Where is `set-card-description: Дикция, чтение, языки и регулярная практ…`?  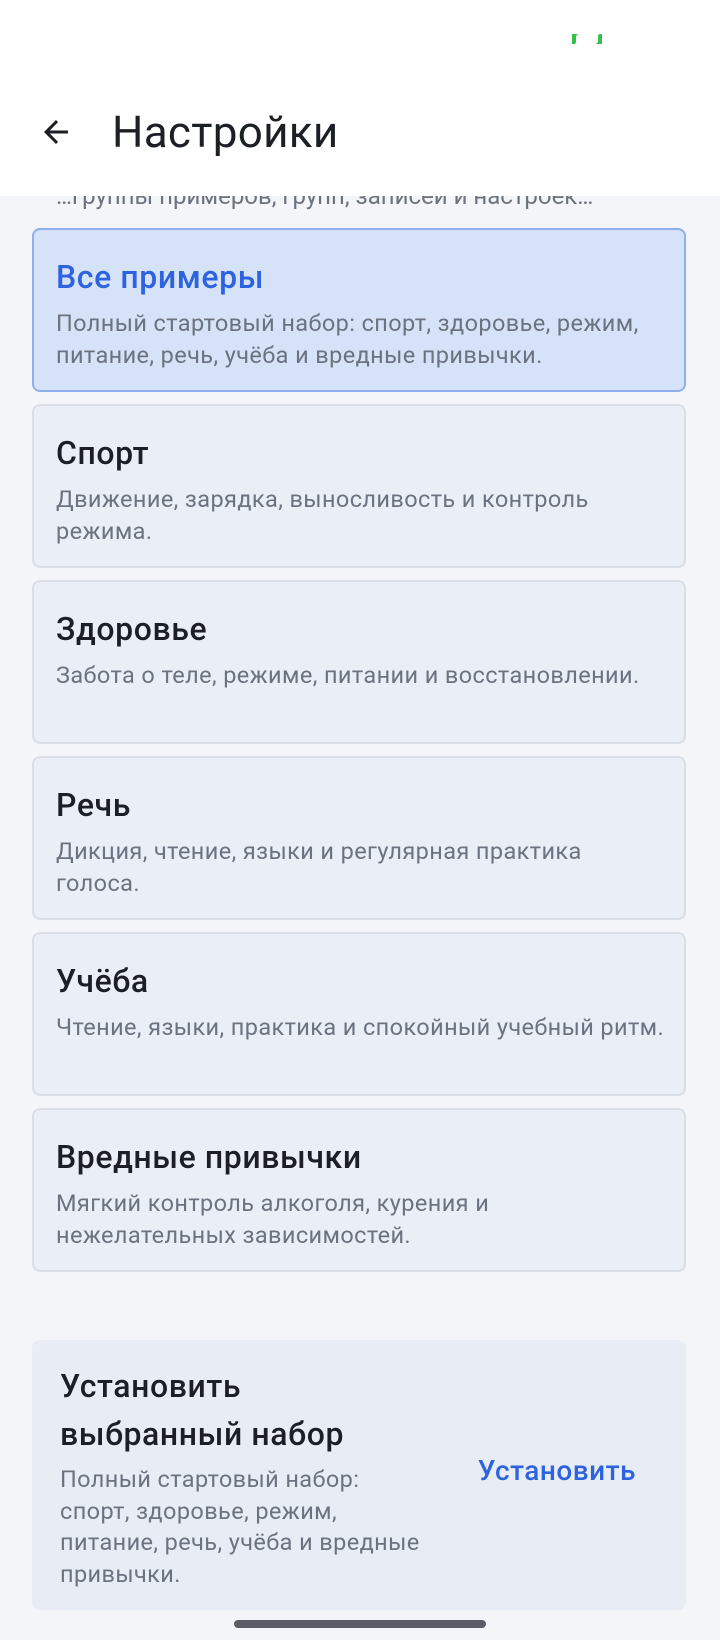
set-card-description: Дикция, чтение, языки и регулярная практ… is located at coordinates (319, 867).